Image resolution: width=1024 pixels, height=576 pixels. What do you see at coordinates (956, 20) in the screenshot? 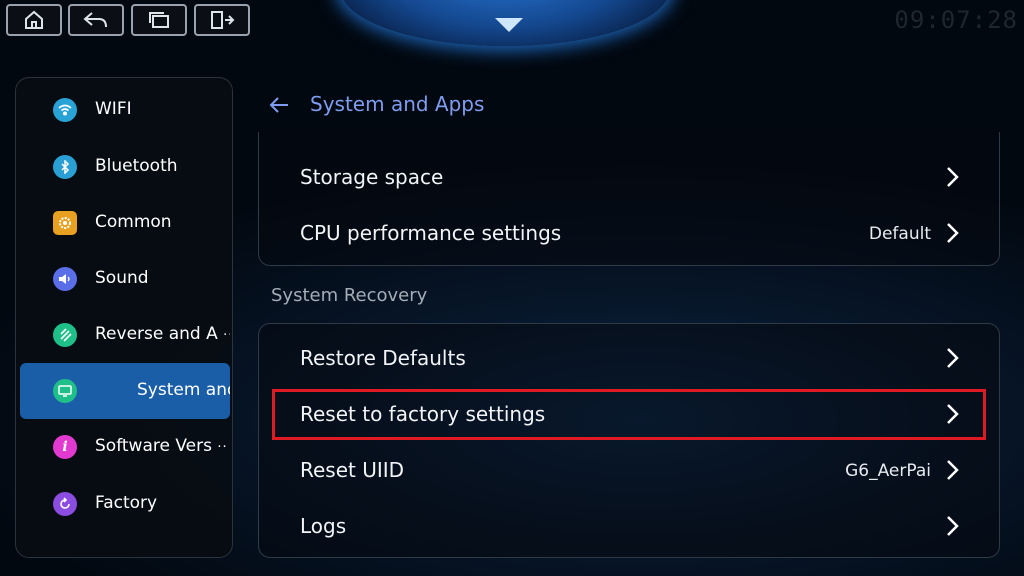
I see `clock: 09:07:28` at bounding box center [956, 20].